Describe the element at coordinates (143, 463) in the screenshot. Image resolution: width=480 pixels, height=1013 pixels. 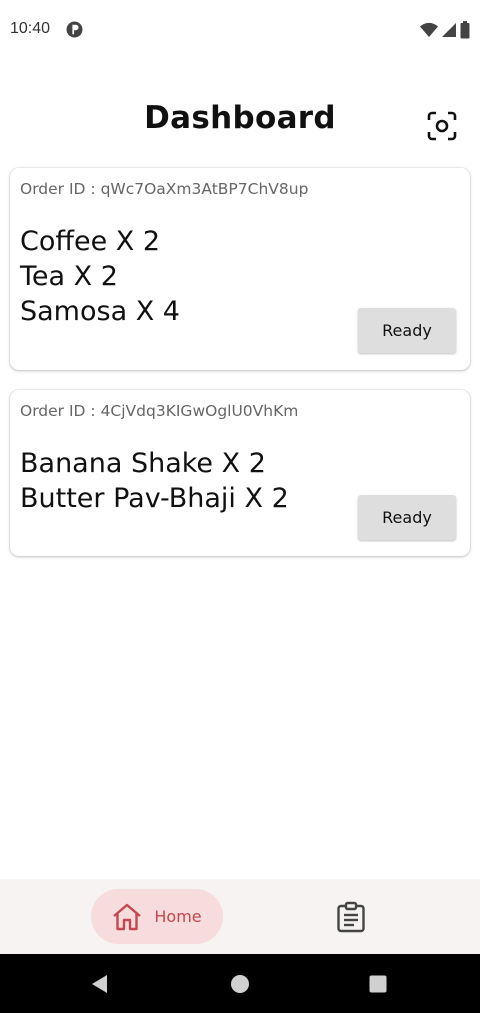
I see `order-item: Banana Shake X 2` at that location.